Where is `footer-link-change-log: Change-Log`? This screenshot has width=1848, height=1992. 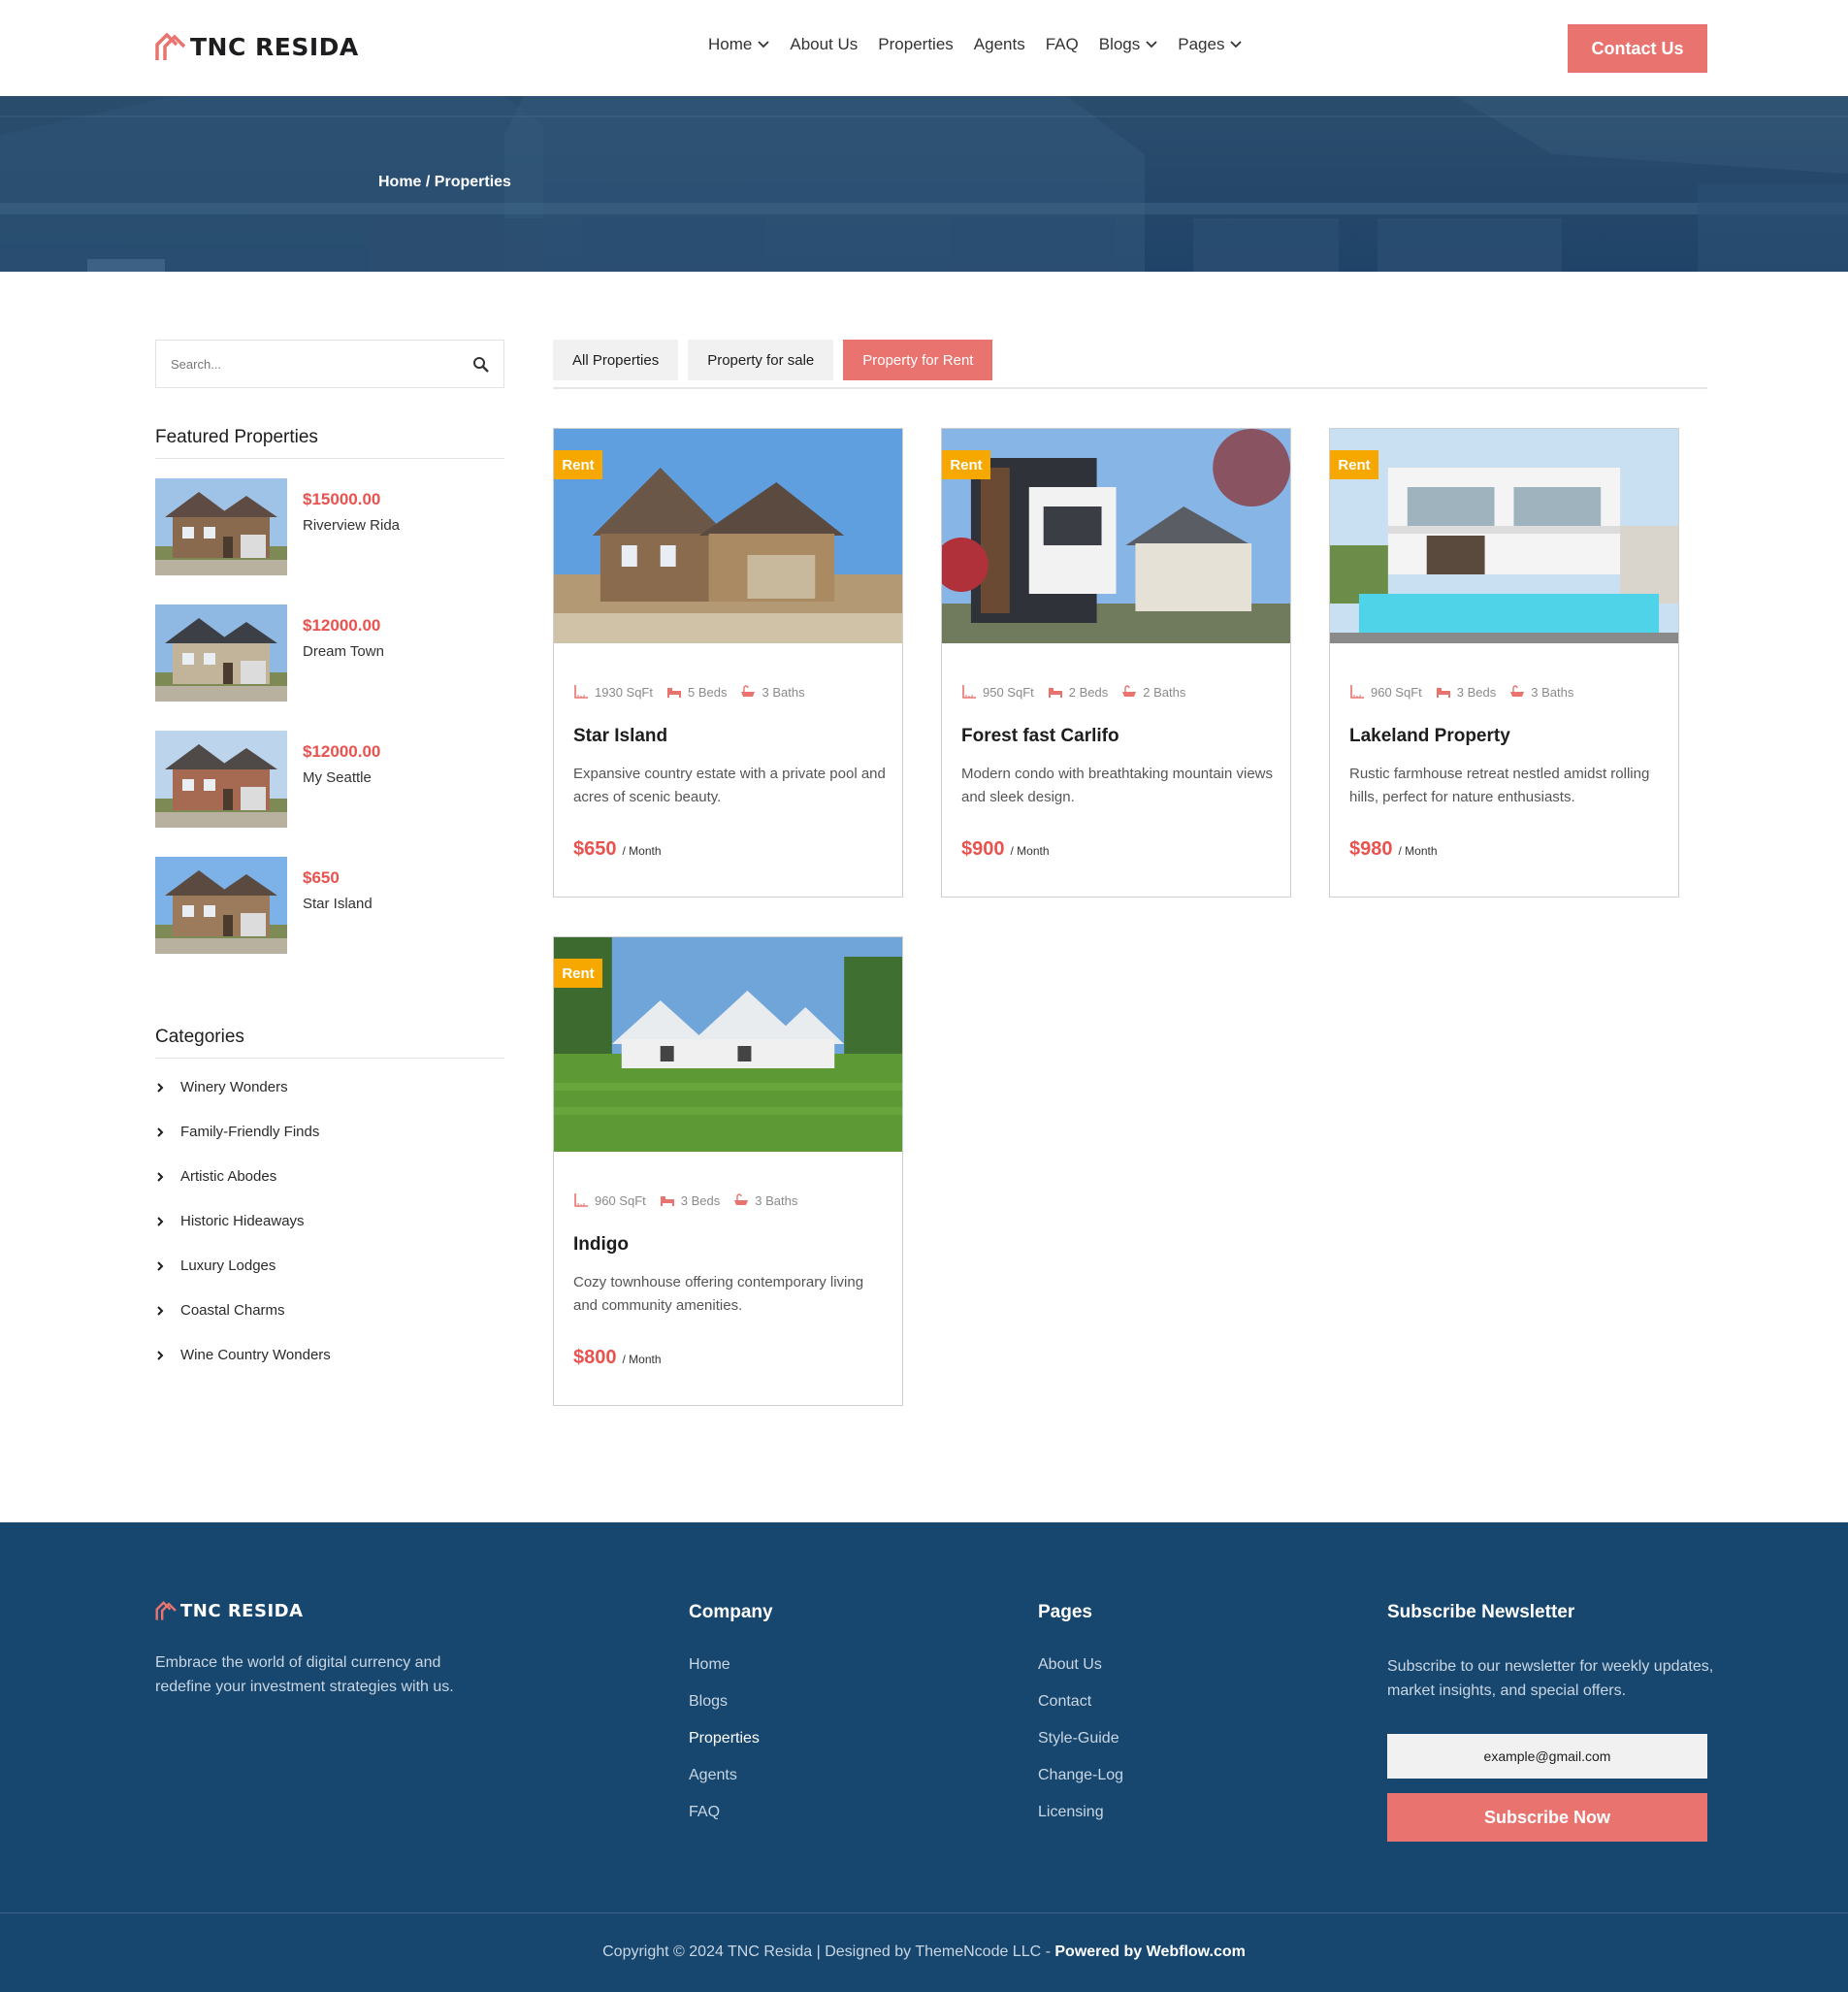
footer-link-change-log: Change-Log is located at coordinates (1080, 1775).